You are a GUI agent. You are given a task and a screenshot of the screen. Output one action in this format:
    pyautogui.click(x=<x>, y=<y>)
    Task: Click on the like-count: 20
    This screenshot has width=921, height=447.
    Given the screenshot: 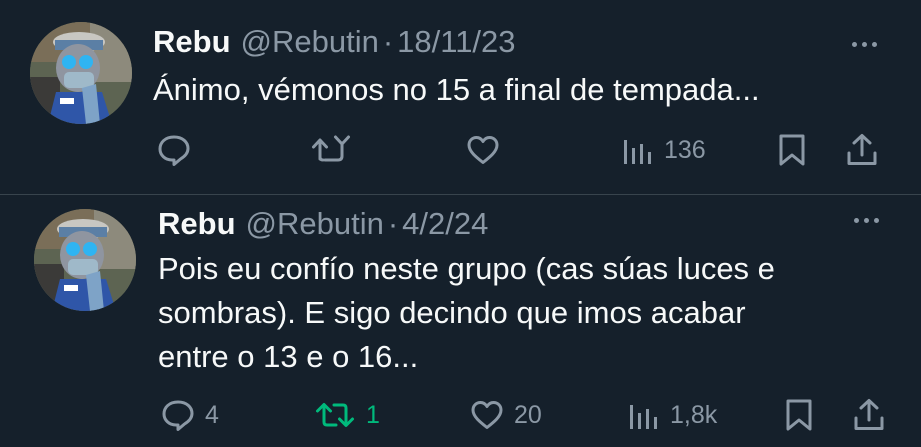 What is the action you would take?
    pyautogui.click(x=528, y=415)
    